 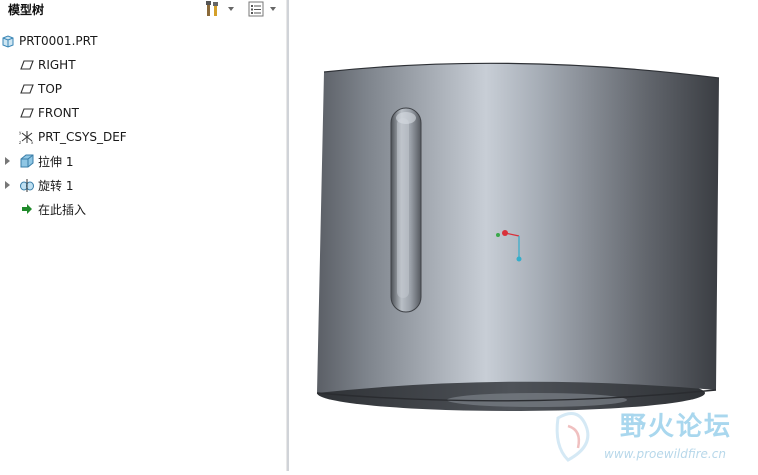 I want to click on tree-item-front: FRONT, so click(x=49, y=113).